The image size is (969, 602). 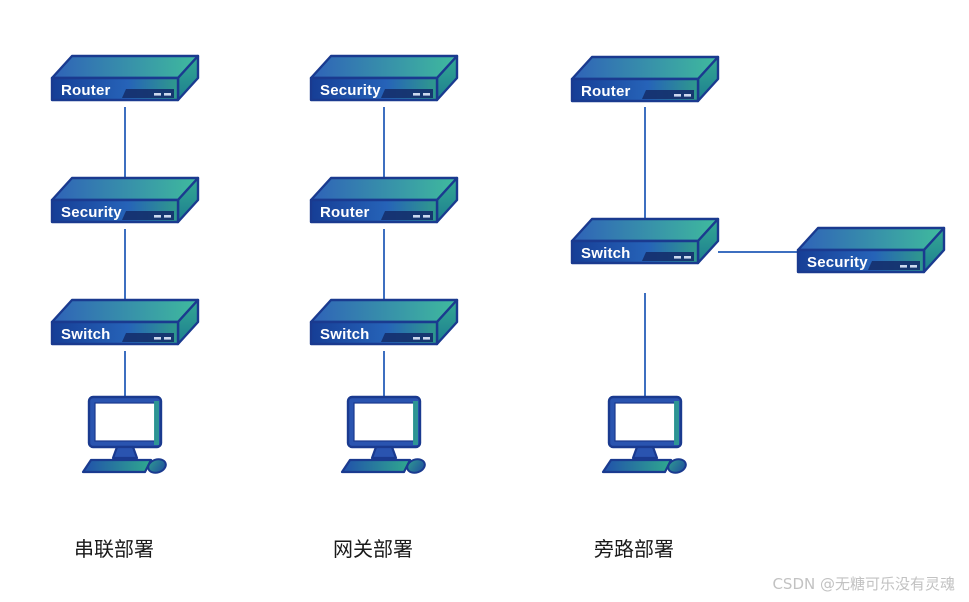 I want to click on connector-c3-switch-computer, so click(x=645, y=345).